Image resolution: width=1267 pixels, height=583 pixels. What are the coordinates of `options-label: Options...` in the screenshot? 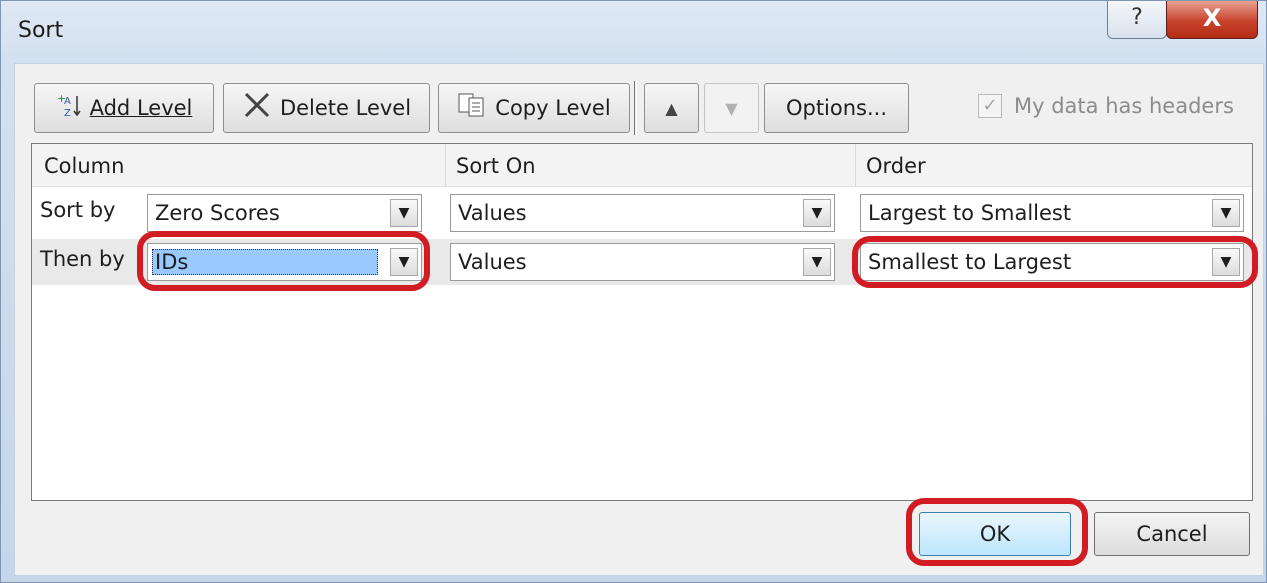 It's located at (836, 108).